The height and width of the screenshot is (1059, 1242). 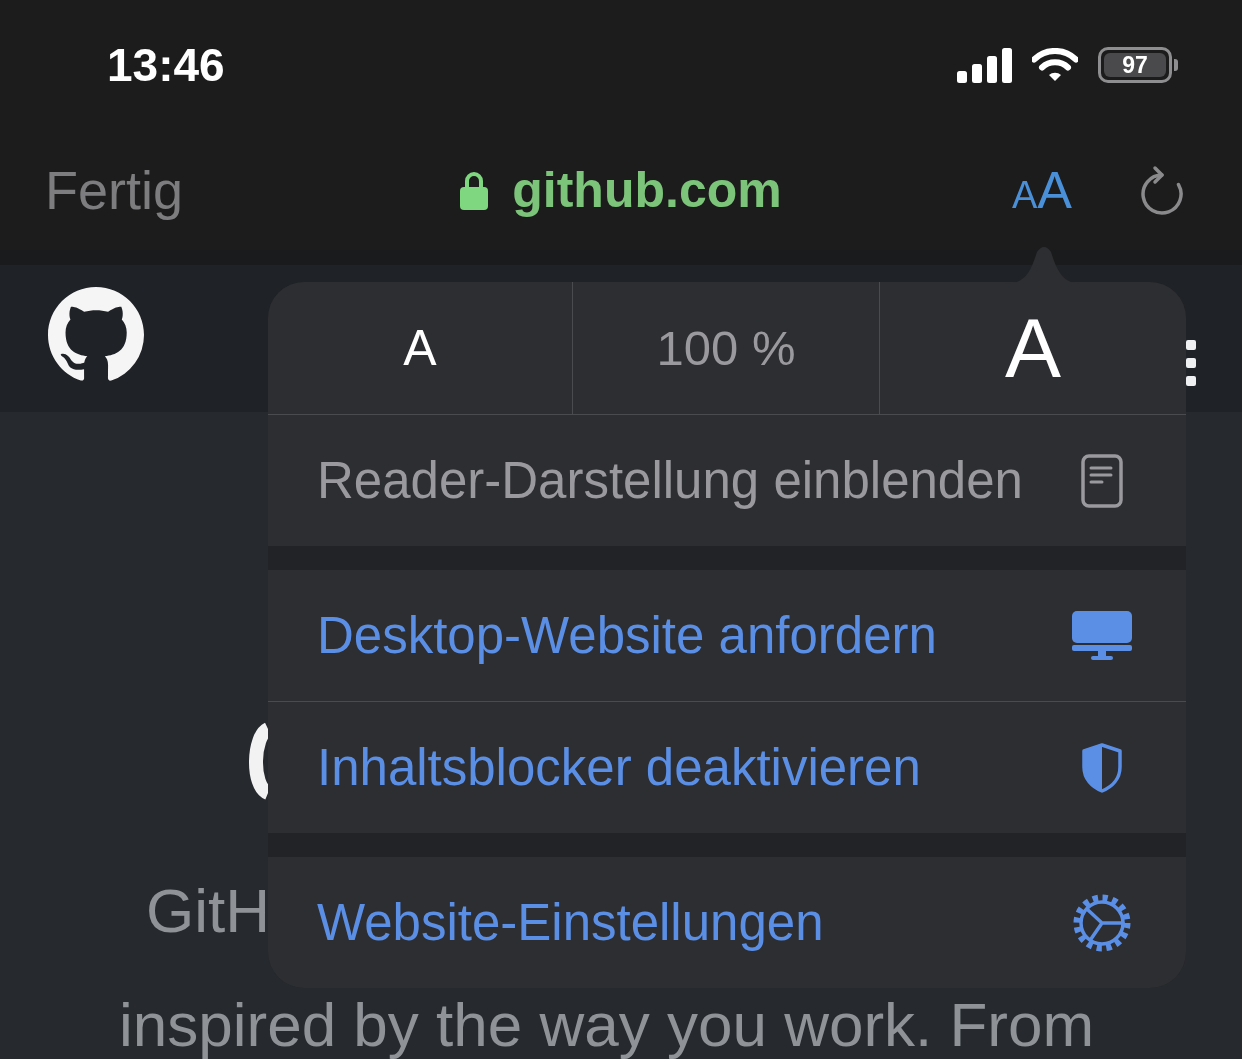 What do you see at coordinates (1032, 348) in the screenshot?
I see `increase-text-size-button: A` at bounding box center [1032, 348].